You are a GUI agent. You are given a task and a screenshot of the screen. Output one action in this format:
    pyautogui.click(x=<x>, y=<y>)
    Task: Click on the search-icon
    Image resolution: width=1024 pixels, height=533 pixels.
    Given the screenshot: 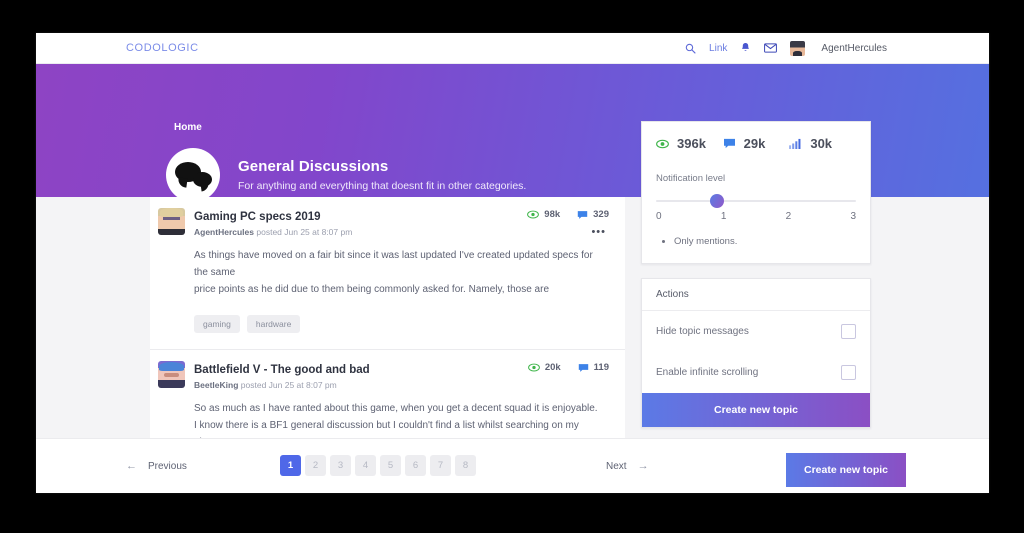 What is the action you would take?
    pyautogui.click(x=690, y=48)
    